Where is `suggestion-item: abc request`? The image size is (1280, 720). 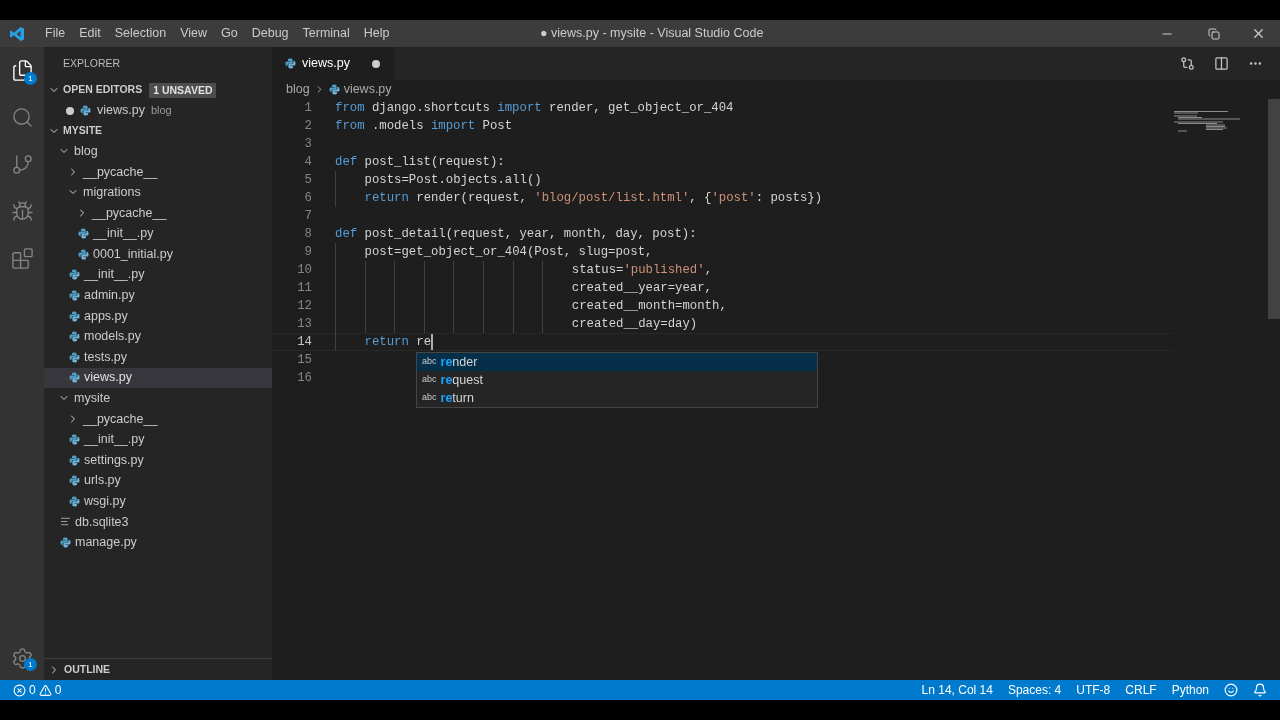 suggestion-item: abc request is located at coordinates (617, 380).